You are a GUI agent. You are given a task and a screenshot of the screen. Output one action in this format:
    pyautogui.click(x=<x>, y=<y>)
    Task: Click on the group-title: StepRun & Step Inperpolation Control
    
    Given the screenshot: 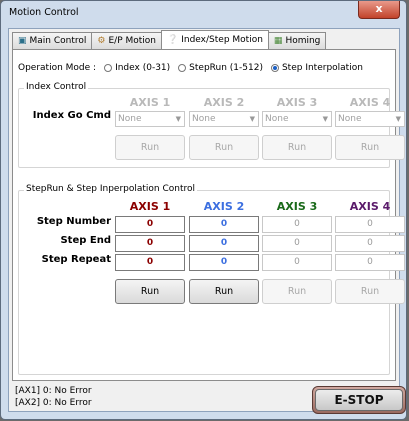 What is the action you would take?
    pyautogui.click(x=111, y=189)
    